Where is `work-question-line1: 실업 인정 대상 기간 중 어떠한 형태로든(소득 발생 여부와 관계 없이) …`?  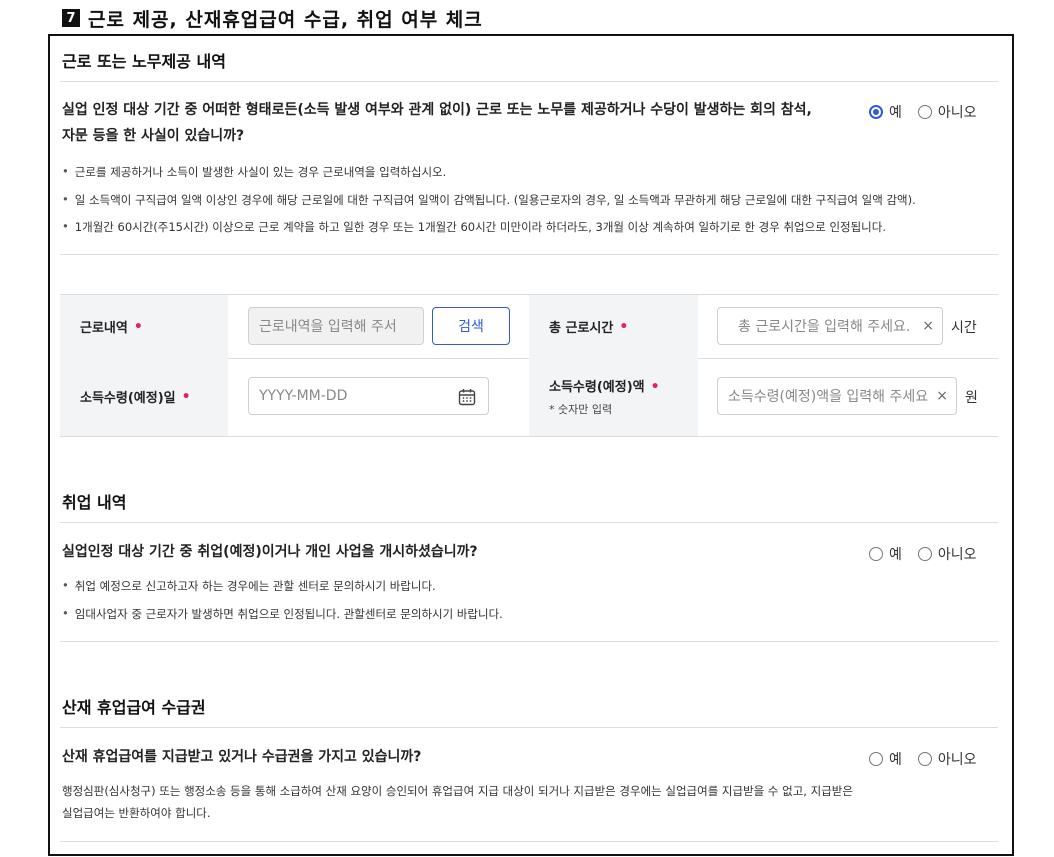
work-question-line1: 실업 인정 대상 기간 중 어떠한 형태로든(소득 발생 여부와 관계 없이) … is located at coordinates (437, 110).